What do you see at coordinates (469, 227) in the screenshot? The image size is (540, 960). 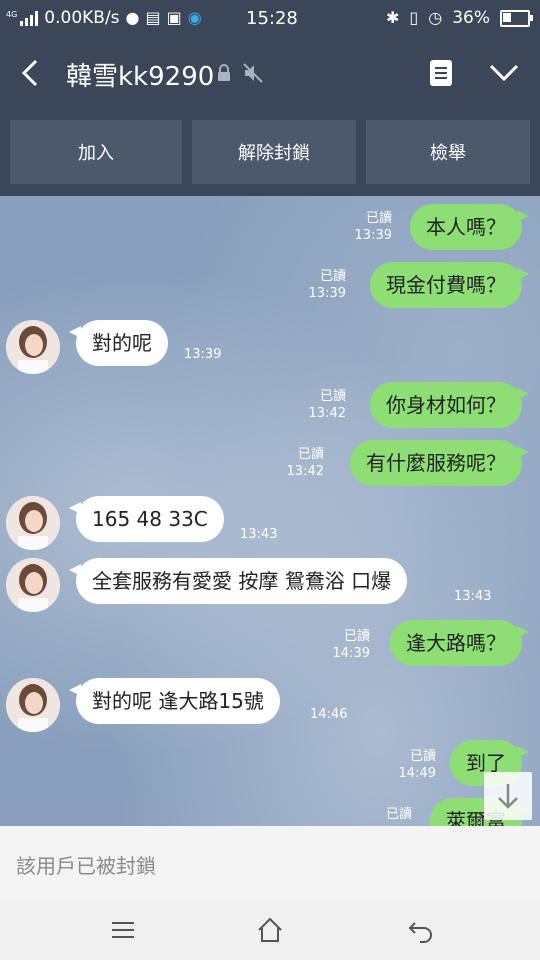 I see `message-bubble-outgoing: 本人嗎？` at bounding box center [469, 227].